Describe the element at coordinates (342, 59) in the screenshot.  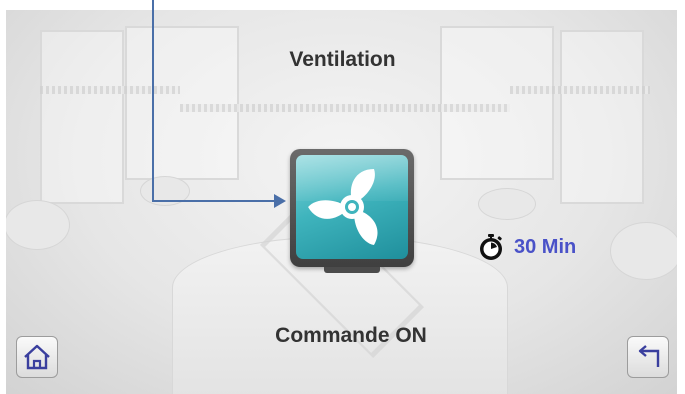
I see `page-title: Ventilation` at that location.